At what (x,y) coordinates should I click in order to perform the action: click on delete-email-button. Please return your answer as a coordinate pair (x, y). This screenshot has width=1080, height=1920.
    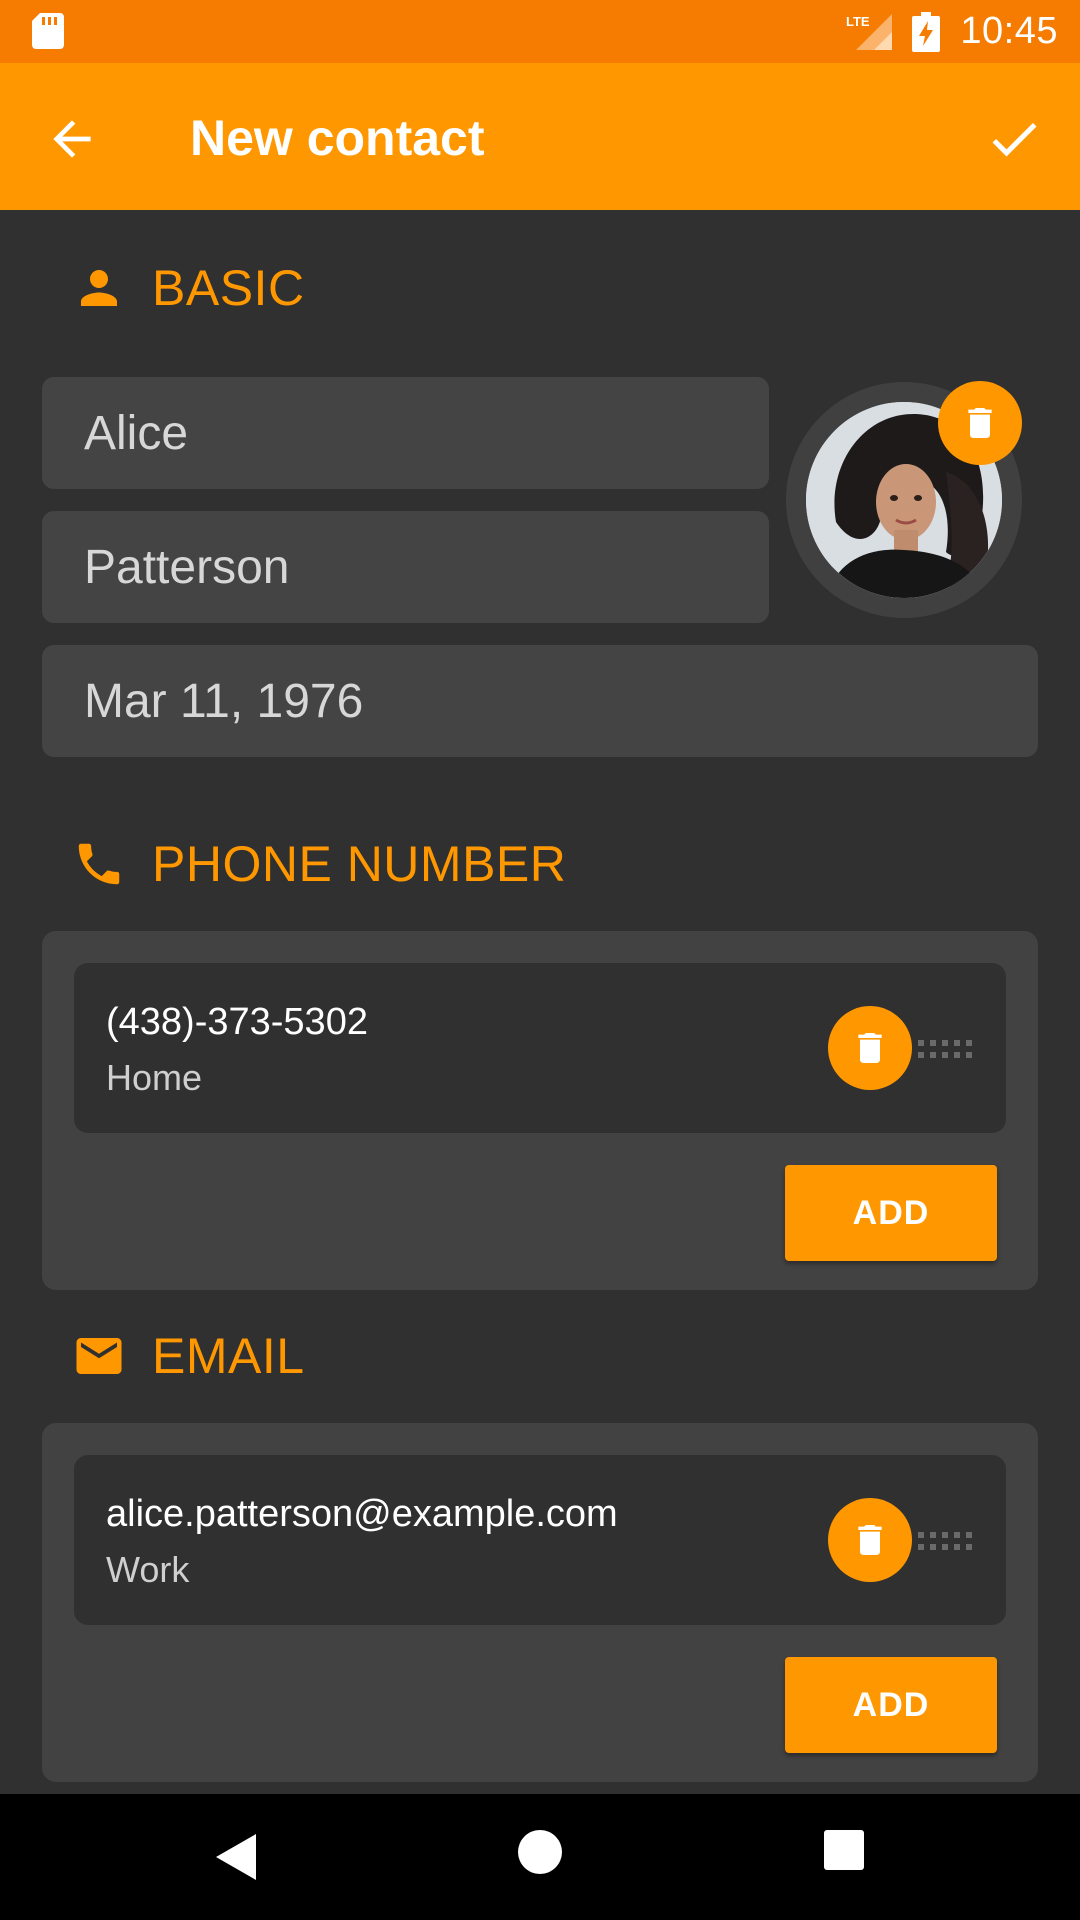
    Looking at the image, I should click on (870, 1540).